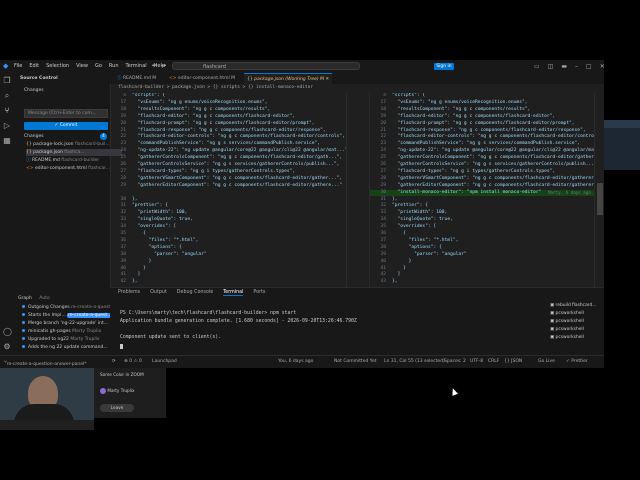 The height and width of the screenshot is (480, 640). I want to click on sync-icon: ⟳, so click(114, 361).